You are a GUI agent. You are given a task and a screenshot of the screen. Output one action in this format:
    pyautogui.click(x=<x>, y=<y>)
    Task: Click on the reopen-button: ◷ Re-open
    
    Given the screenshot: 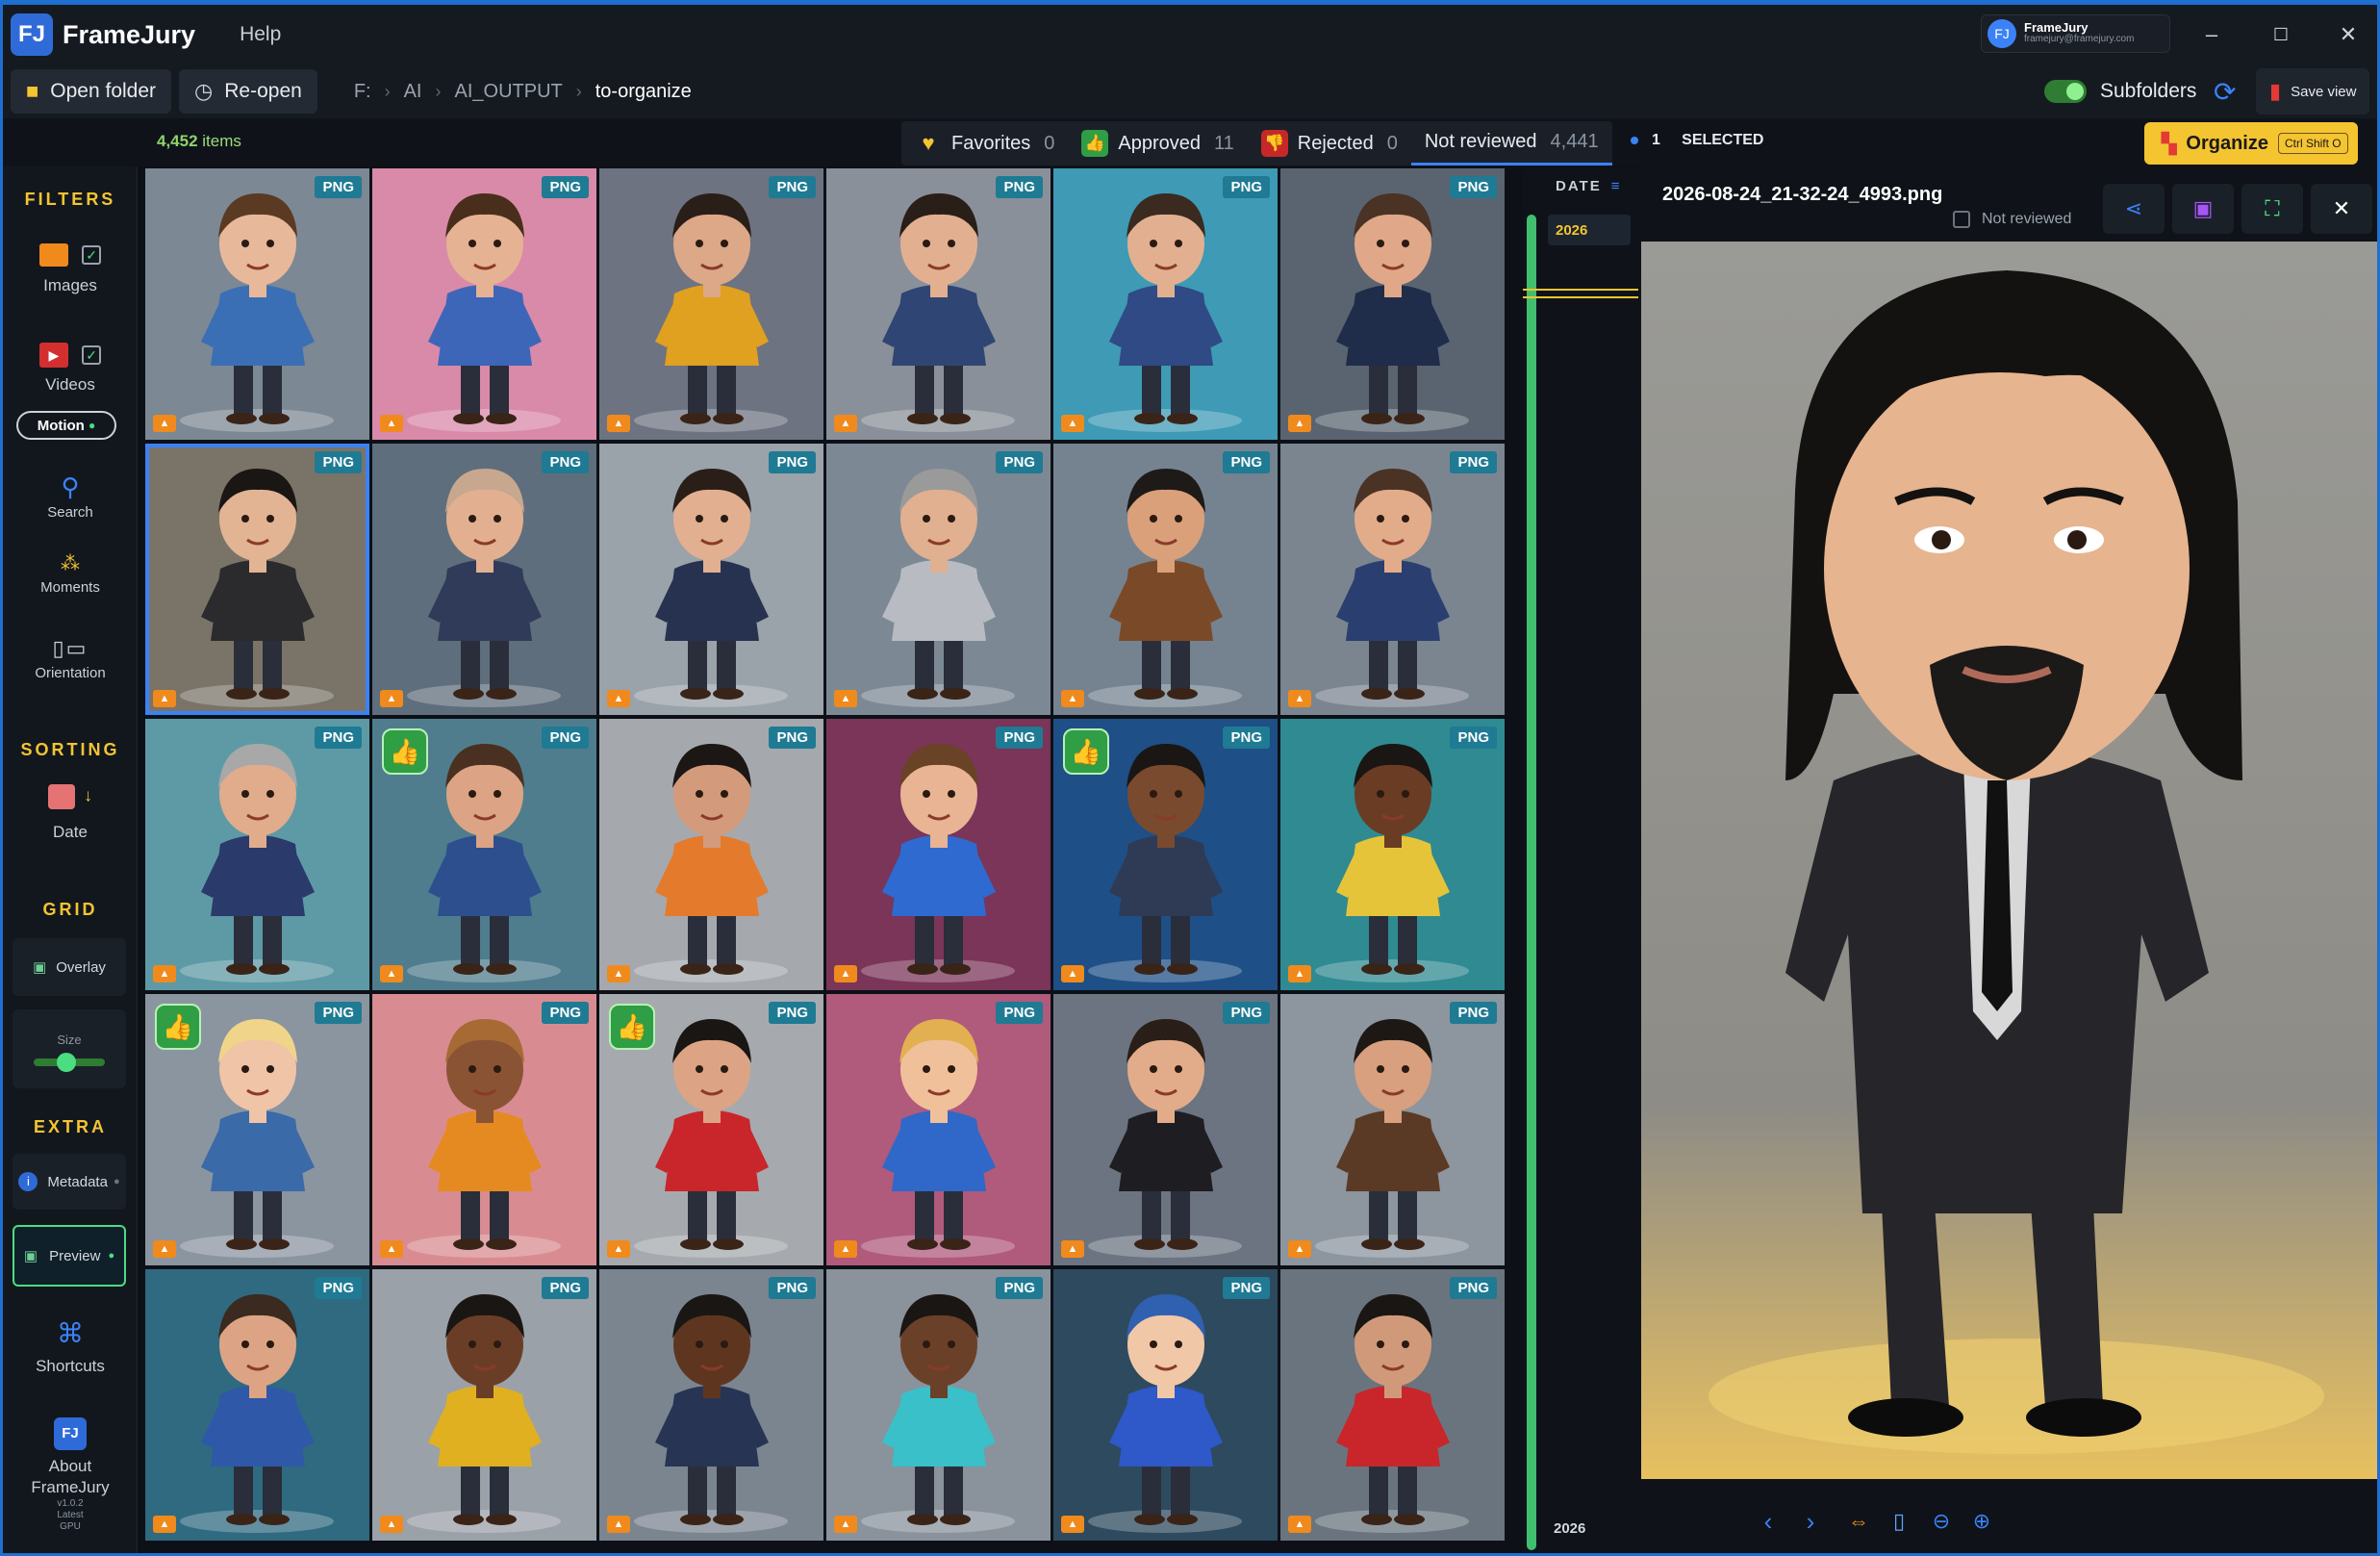 What is the action you would take?
    pyautogui.click(x=248, y=91)
    